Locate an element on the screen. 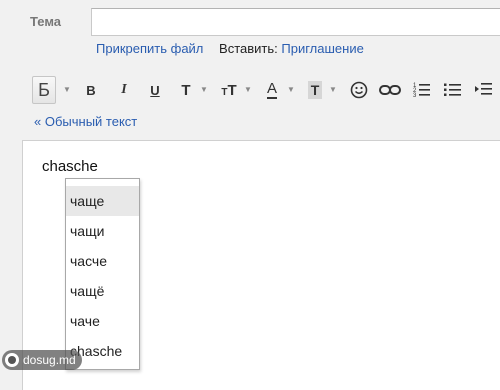 The height and width of the screenshot is (390, 500). watermark-logo-icon is located at coordinates (12, 360).